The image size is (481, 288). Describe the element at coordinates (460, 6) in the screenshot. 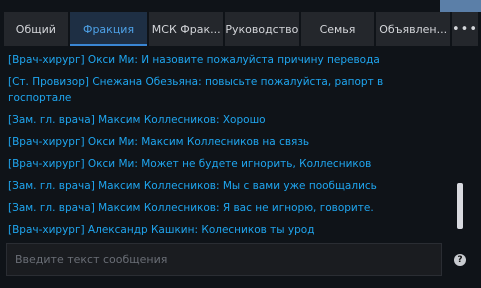

I see `background-strip` at that location.